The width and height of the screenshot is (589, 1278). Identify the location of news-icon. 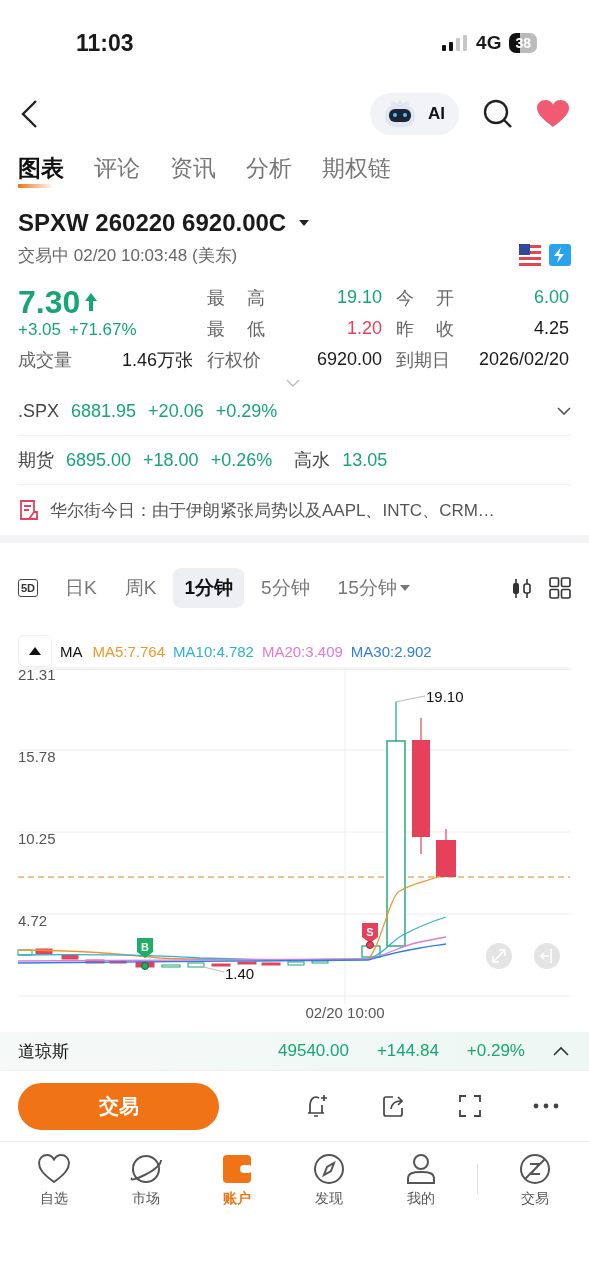
(29, 510).